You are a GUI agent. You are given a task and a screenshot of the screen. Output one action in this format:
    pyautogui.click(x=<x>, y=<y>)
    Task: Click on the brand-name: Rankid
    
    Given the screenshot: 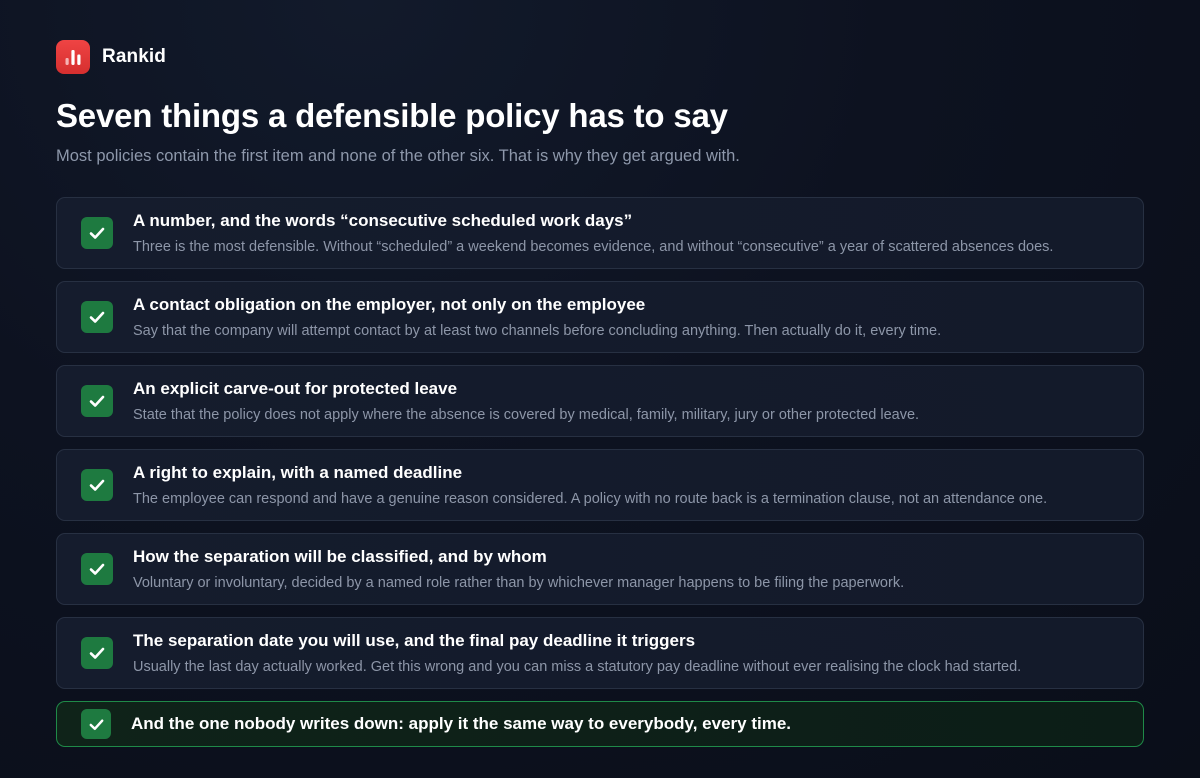 What is the action you would take?
    pyautogui.click(x=134, y=56)
    